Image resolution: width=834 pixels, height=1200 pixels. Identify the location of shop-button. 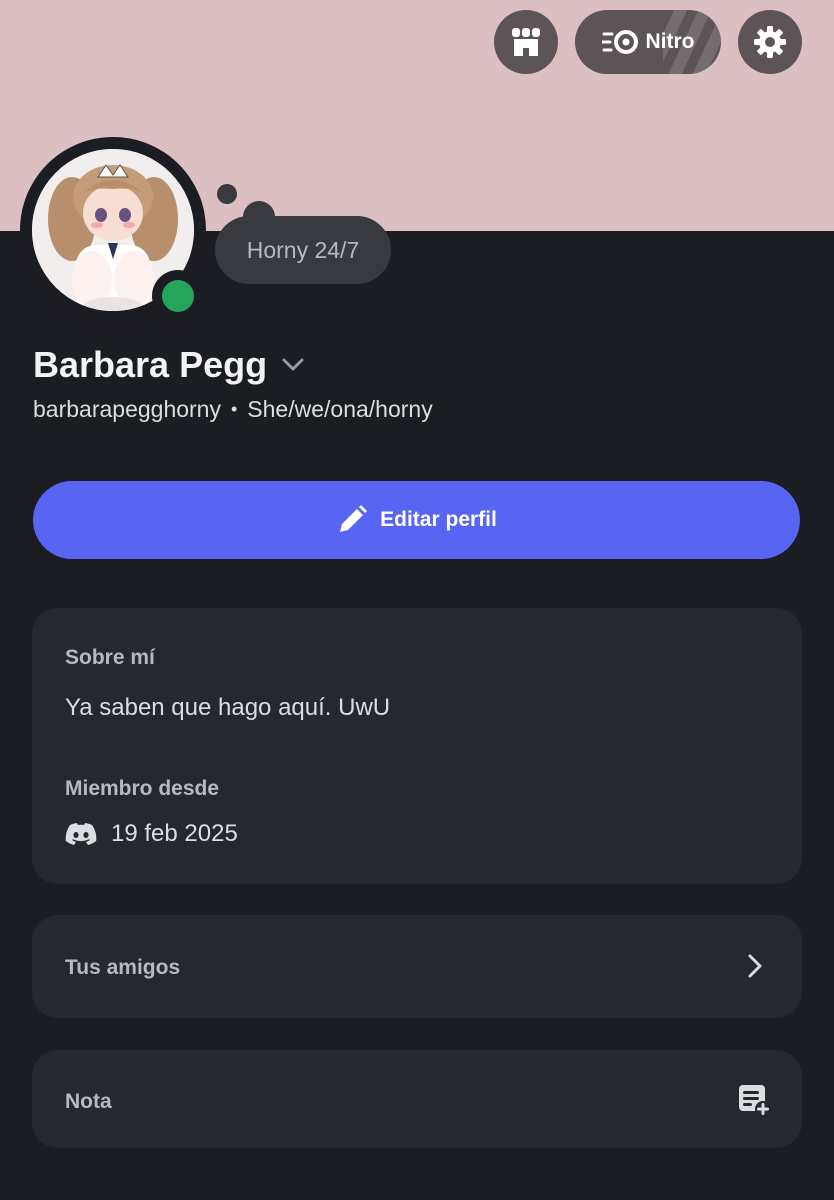
(526, 42).